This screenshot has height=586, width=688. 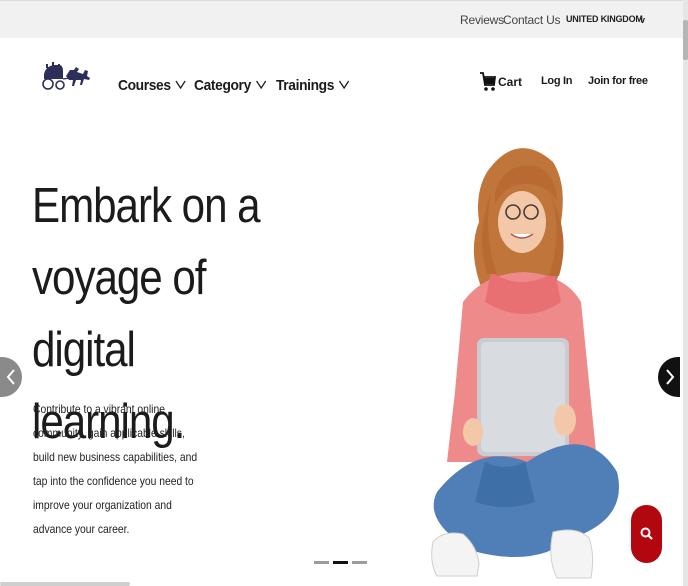 I want to click on vertical-scrollbar, so click(x=685, y=293).